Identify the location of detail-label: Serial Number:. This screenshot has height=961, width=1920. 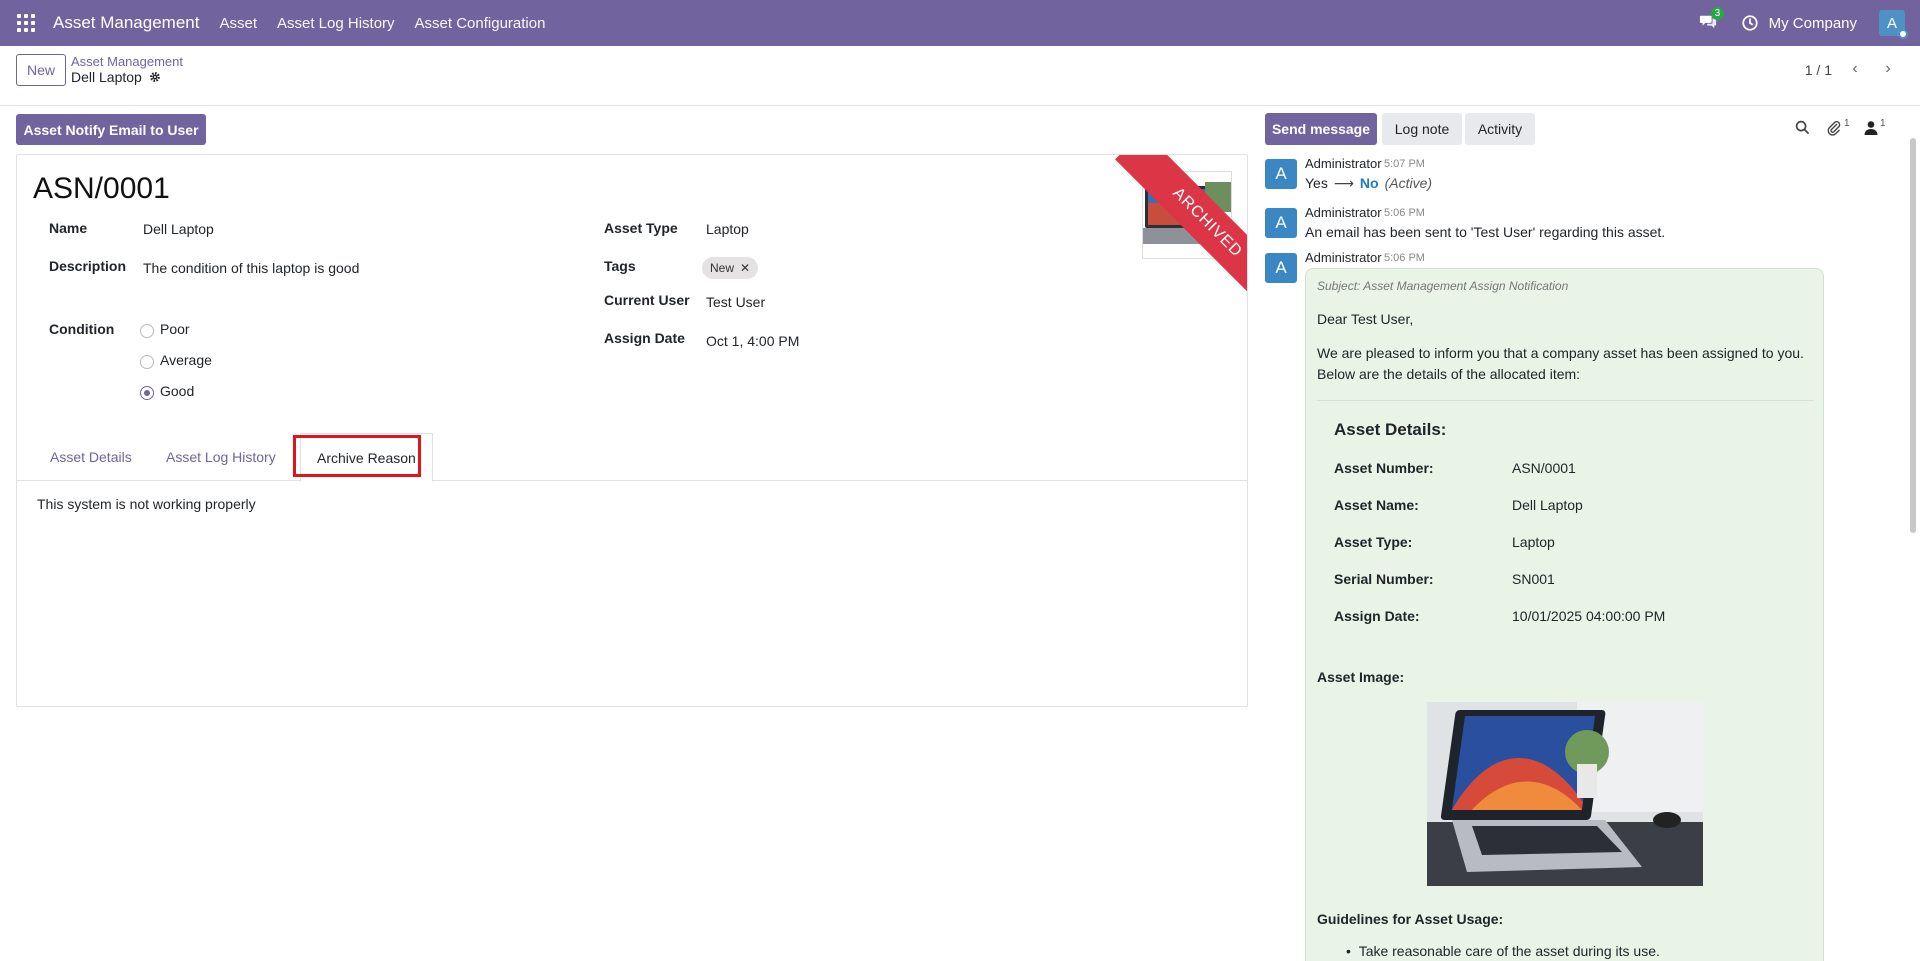
(1384, 579).